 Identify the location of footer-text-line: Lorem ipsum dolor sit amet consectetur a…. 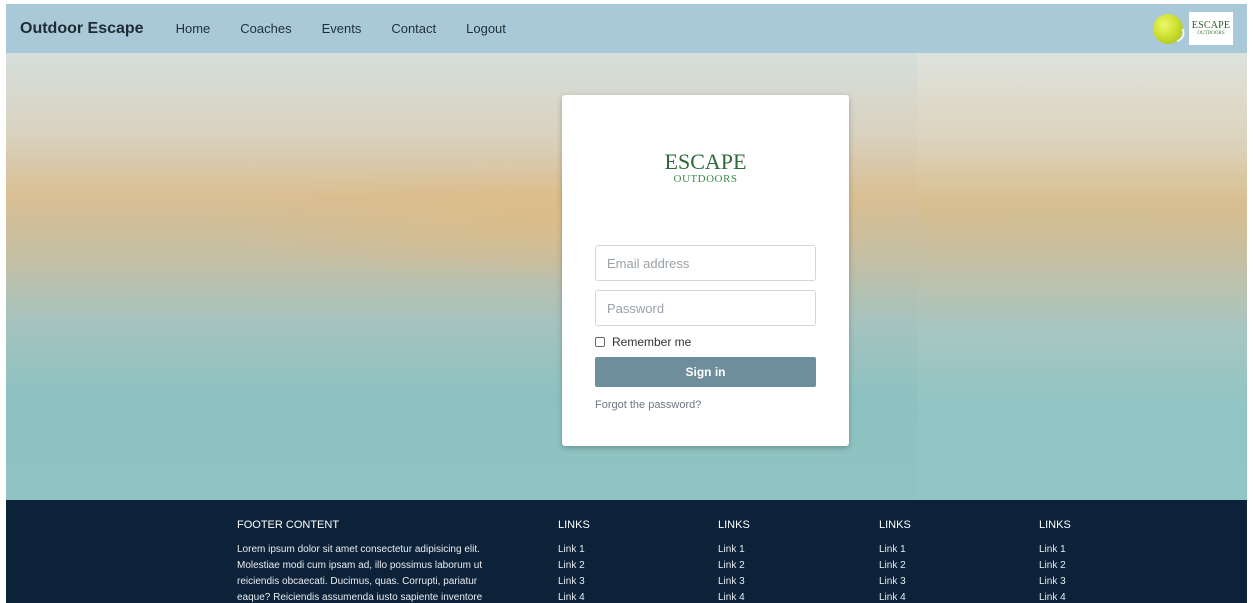
(358, 549).